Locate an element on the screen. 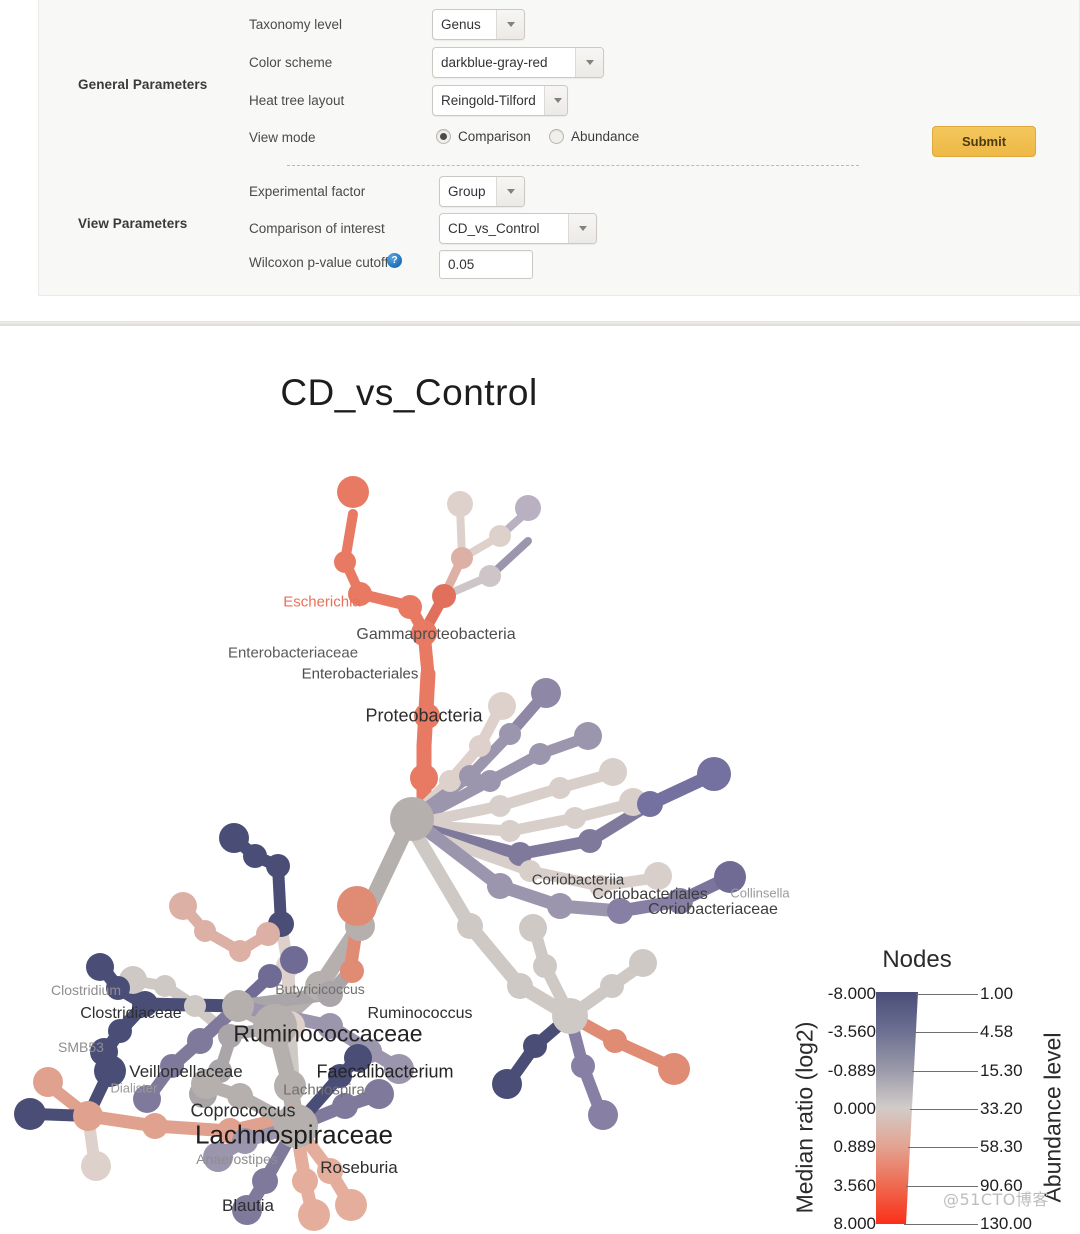 This screenshot has width=1080, height=1234. select-heat-tree-layout: Reingold-Tilford is located at coordinates (500, 100).